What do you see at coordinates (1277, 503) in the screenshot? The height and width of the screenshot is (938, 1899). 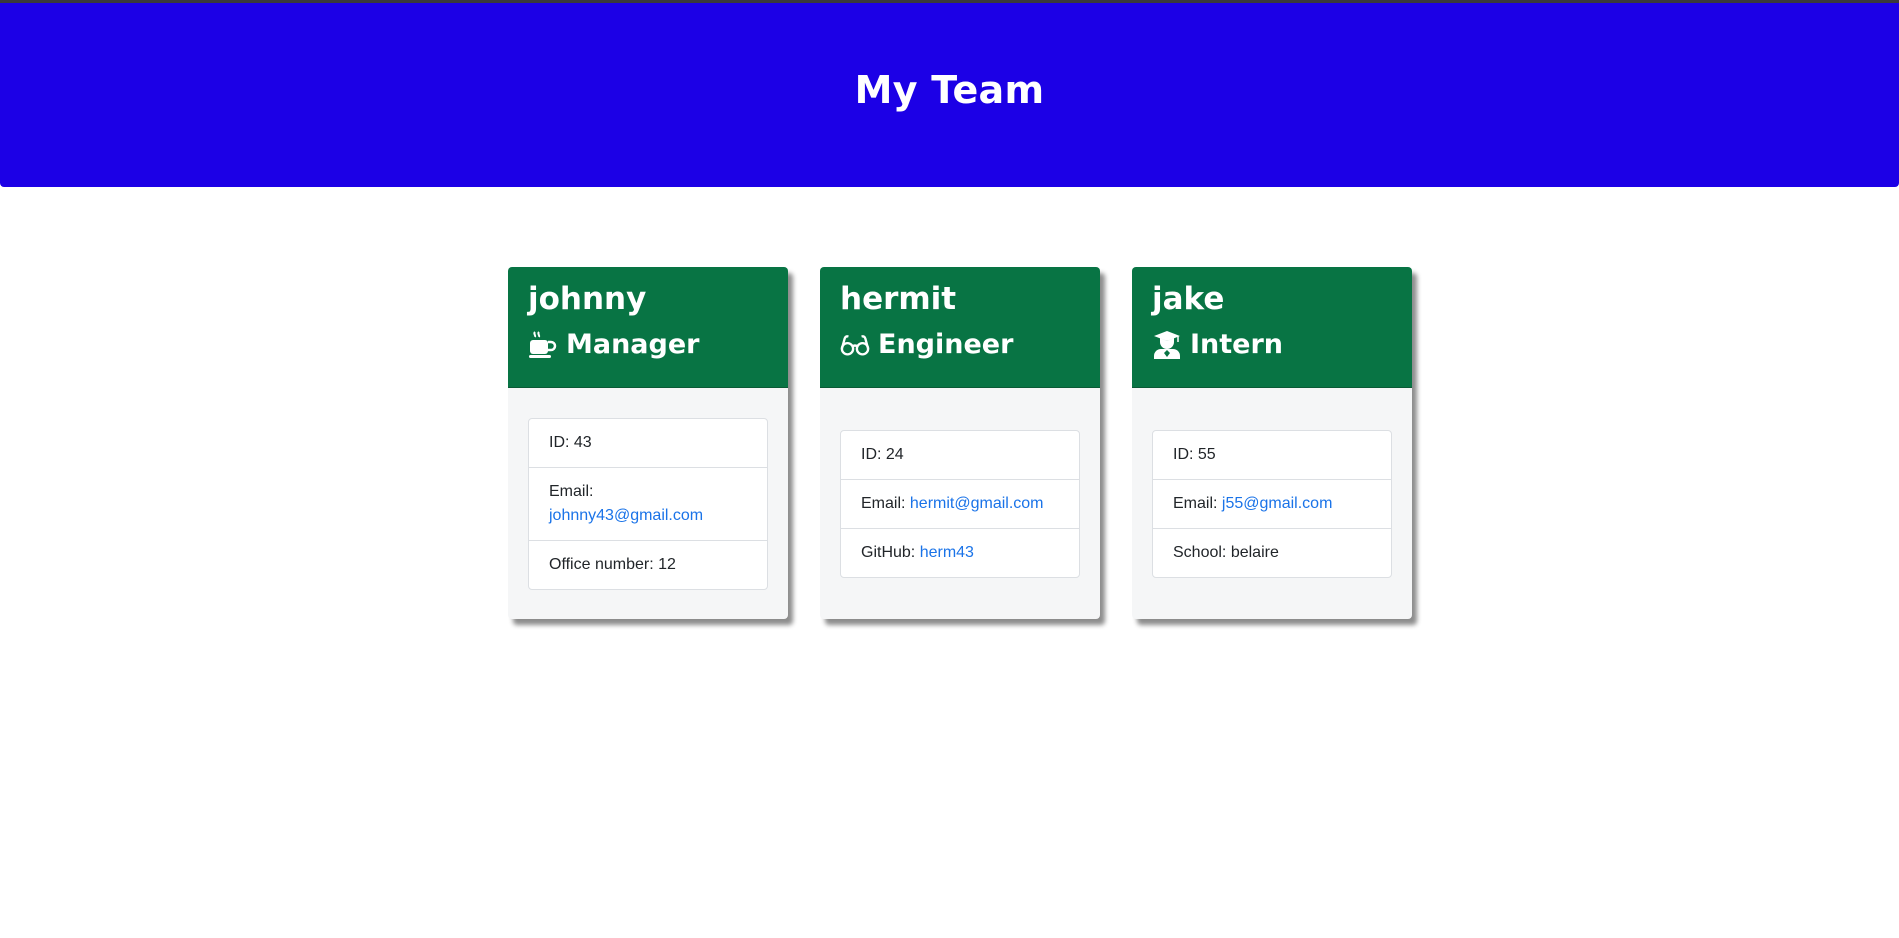 I see `email-link: j55@gmail.com` at bounding box center [1277, 503].